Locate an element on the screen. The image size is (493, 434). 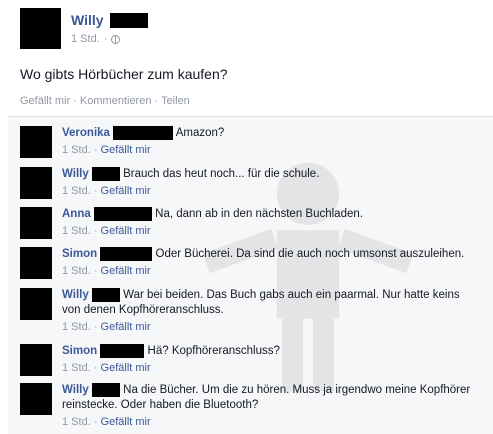
comment-text: Na, dann ab in den nächsten Buchladen. is located at coordinates (259, 214).